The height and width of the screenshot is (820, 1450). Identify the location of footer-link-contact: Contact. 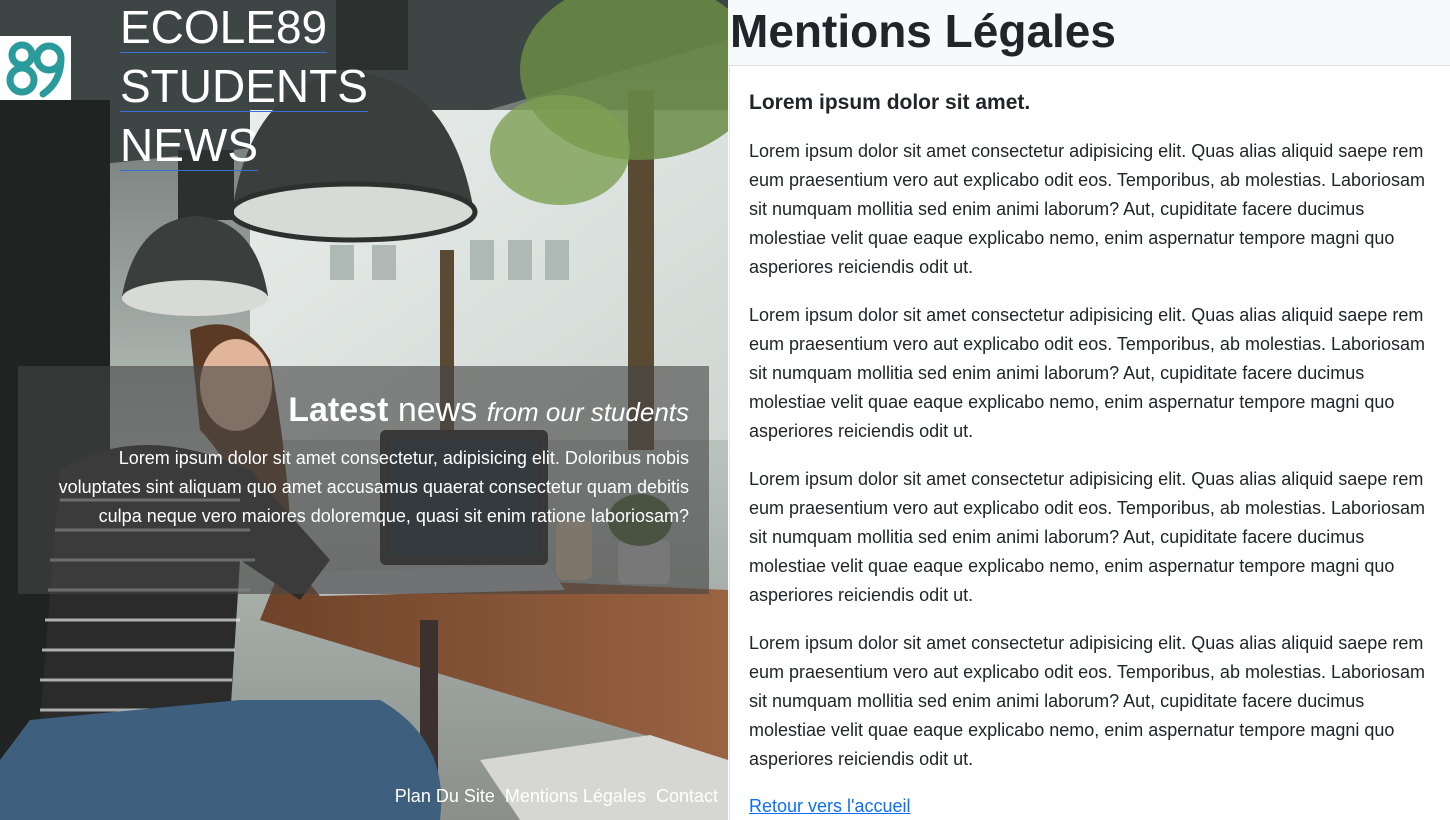
(687, 796).